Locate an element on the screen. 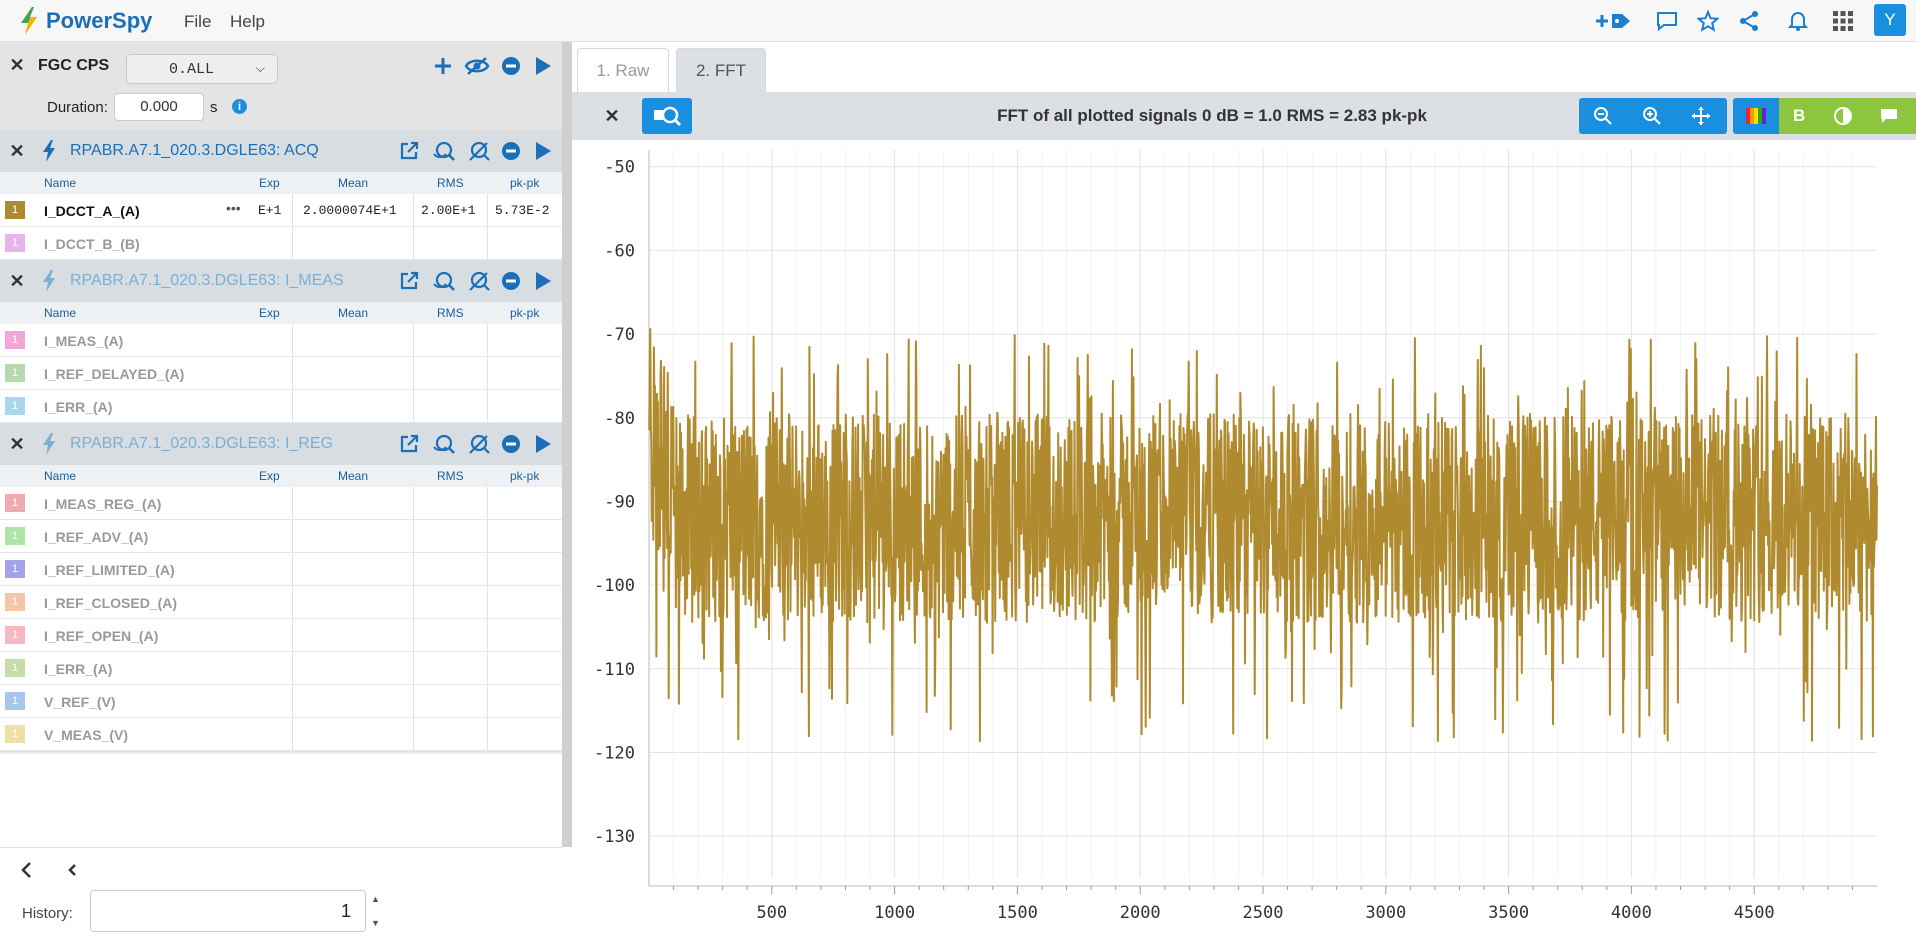  share-icon is located at coordinates (1749, 21).